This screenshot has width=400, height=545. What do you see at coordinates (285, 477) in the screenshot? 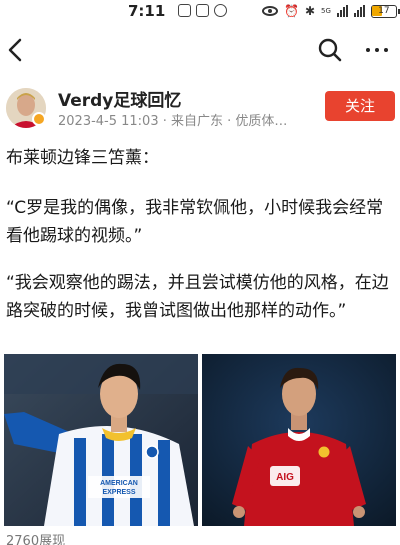
I see `sponsor-text-right: AIG` at bounding box center [285, 477].